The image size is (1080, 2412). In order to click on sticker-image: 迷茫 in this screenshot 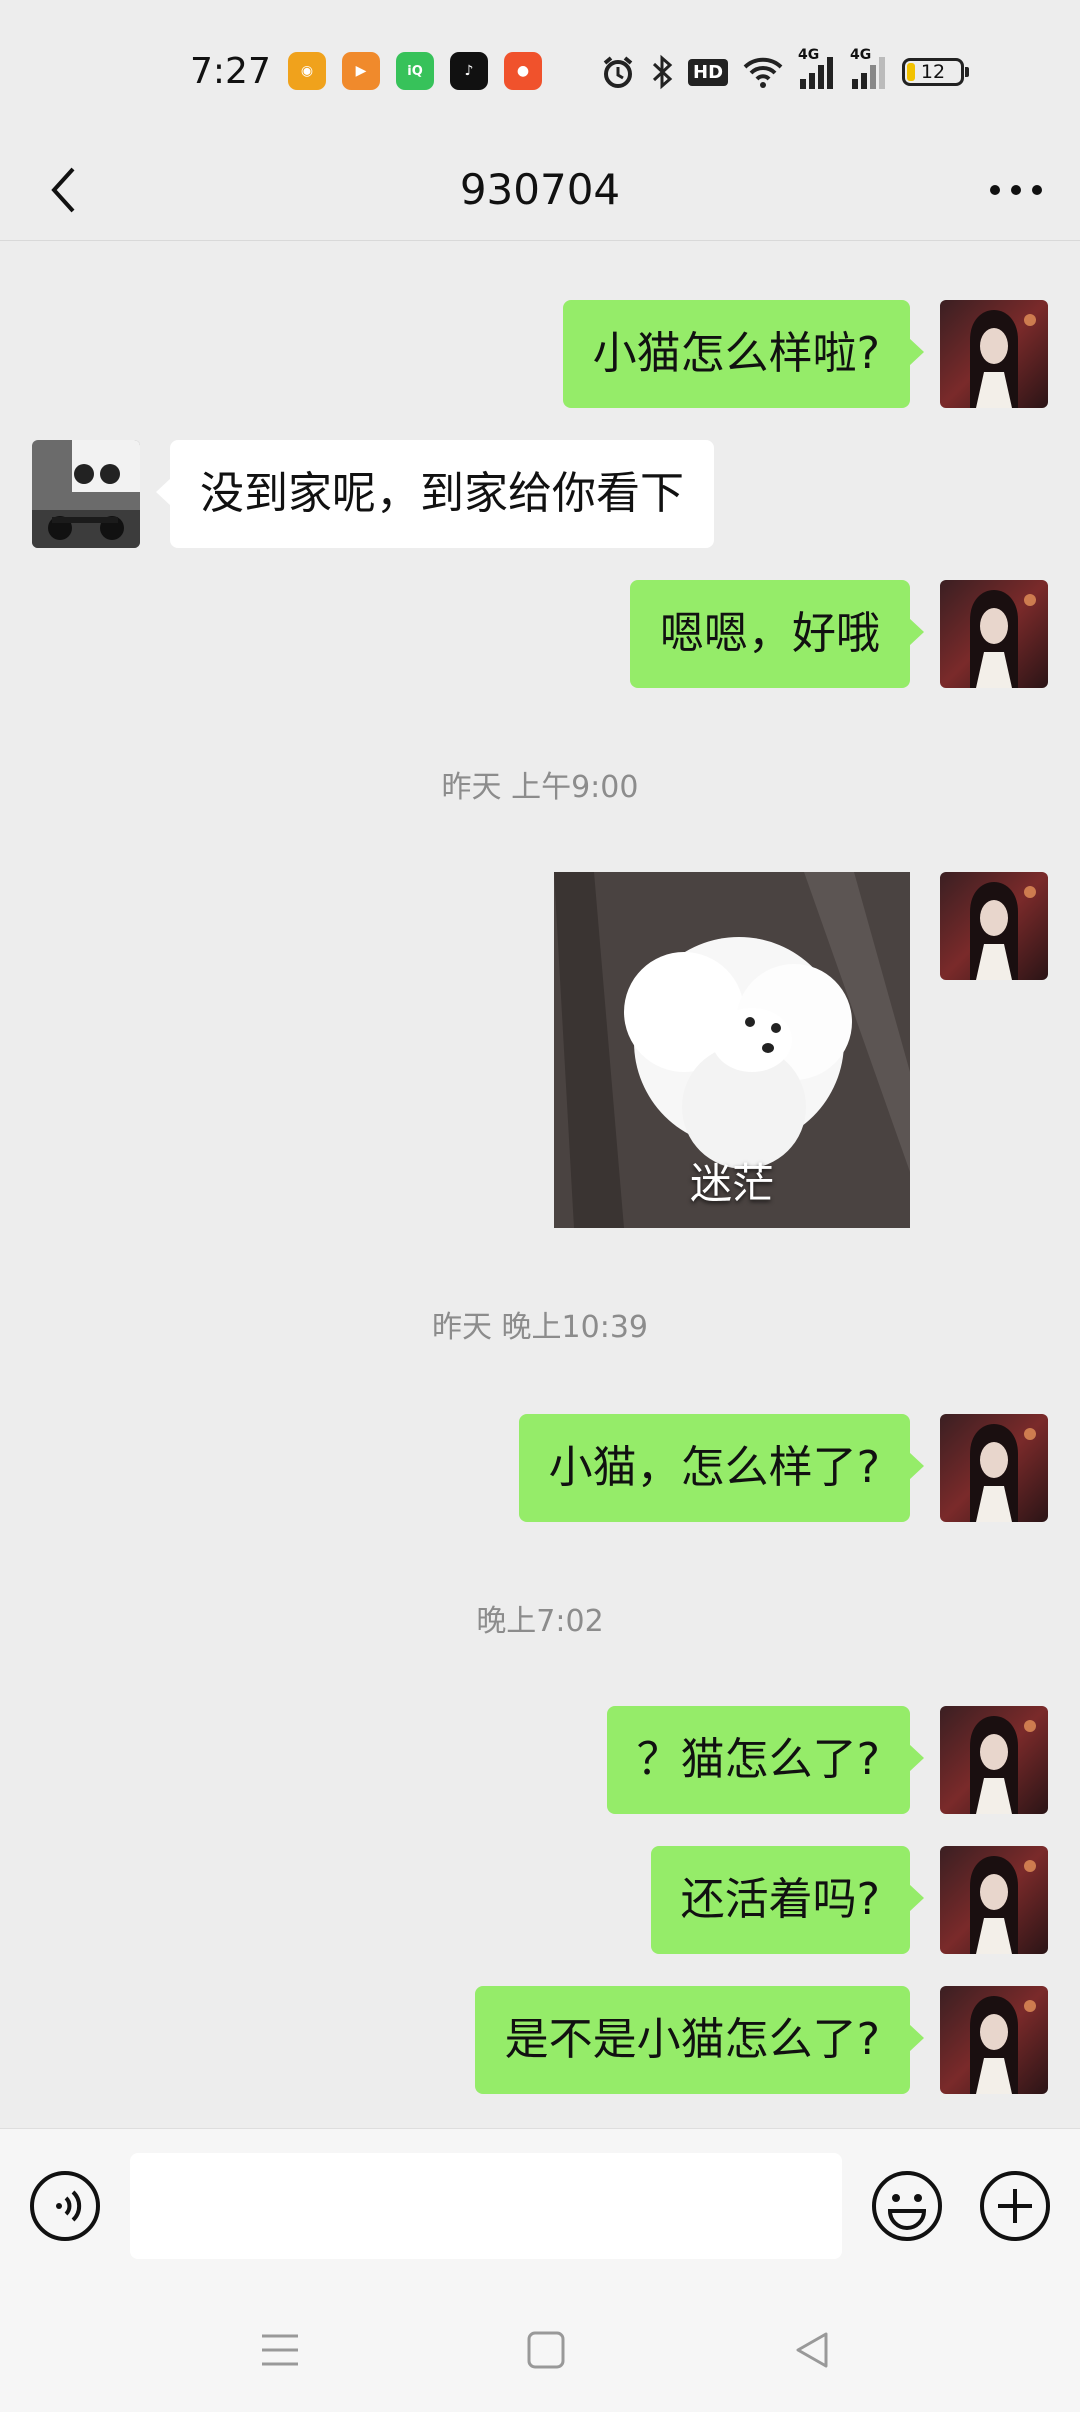, I will do `click(732, 1050)`.